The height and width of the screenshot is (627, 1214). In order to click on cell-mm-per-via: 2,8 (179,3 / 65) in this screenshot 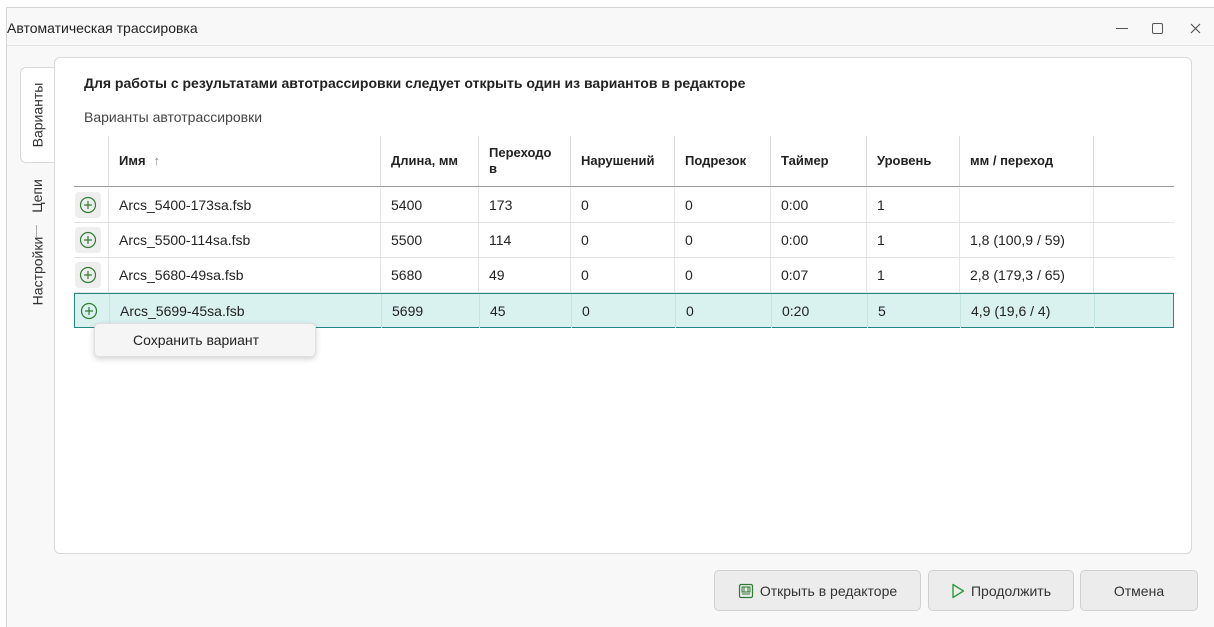, I will do `click(1027, 275)`.